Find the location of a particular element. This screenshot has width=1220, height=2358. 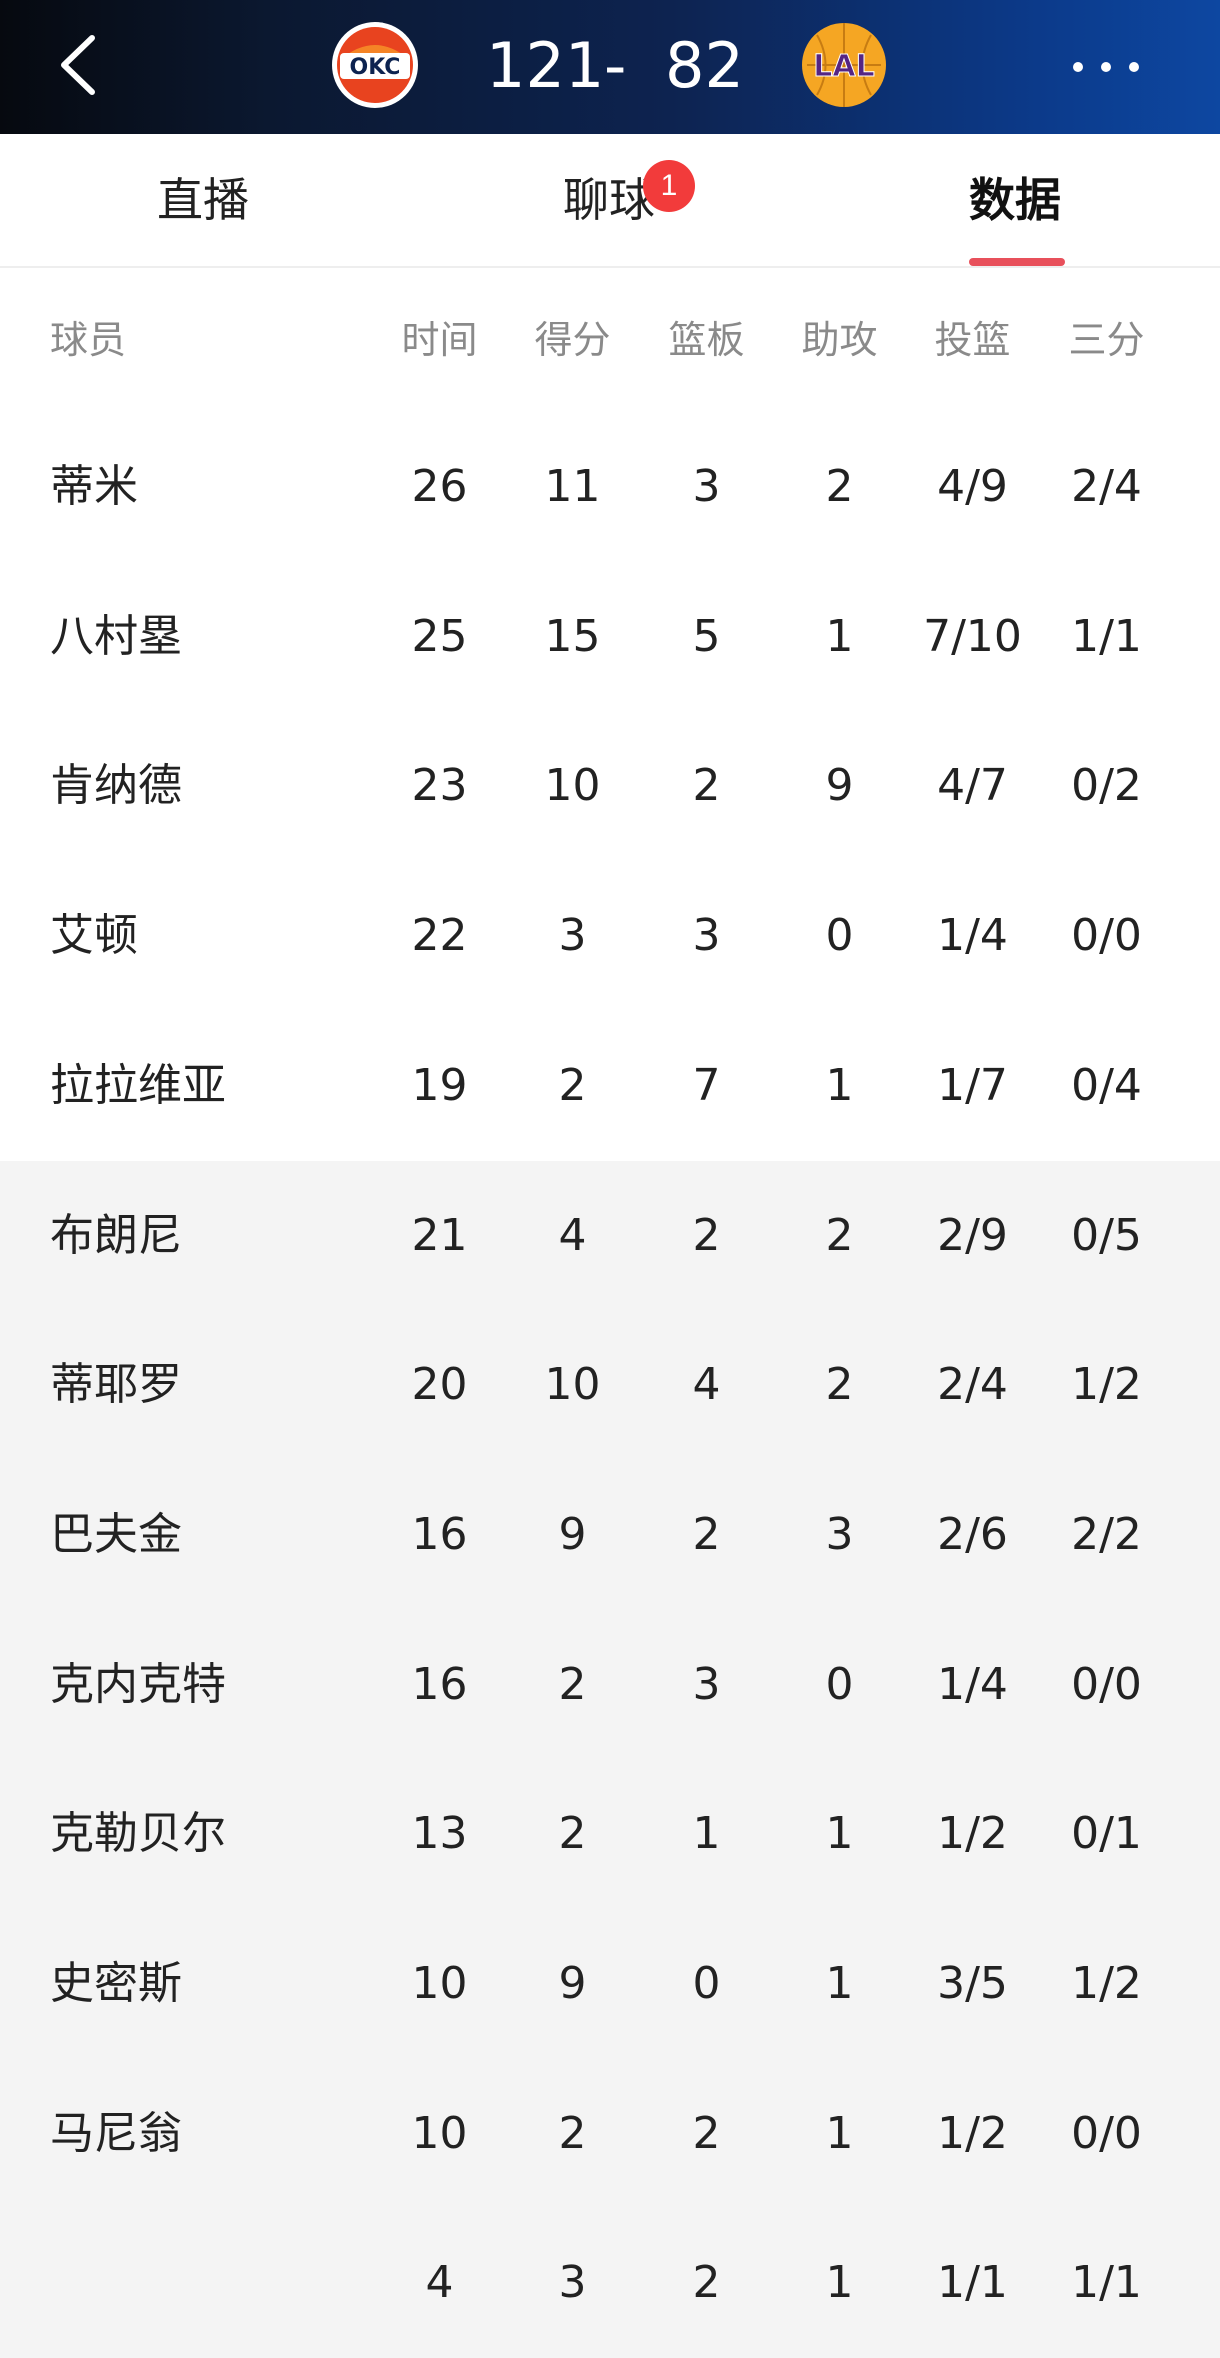

player-name: 马尼翁 is located at coordinates (200, 2134).